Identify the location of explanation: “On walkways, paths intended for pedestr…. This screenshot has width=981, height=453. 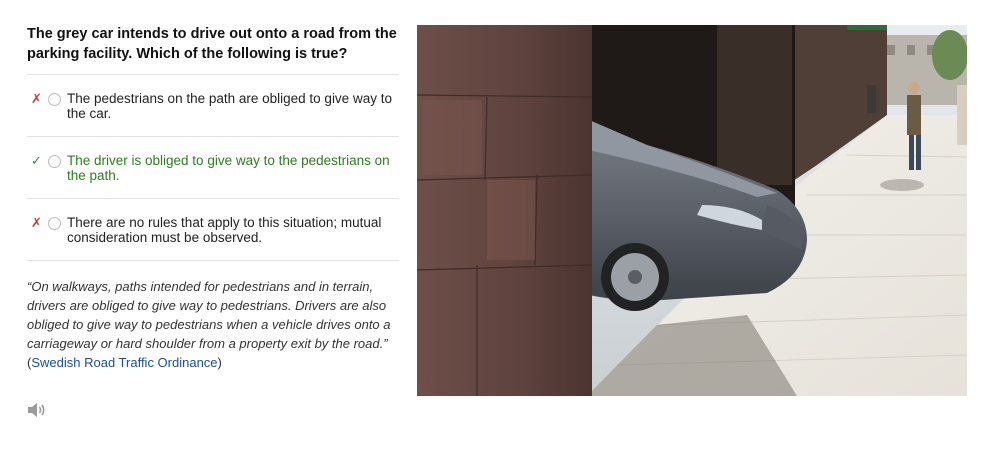
(213, 324).